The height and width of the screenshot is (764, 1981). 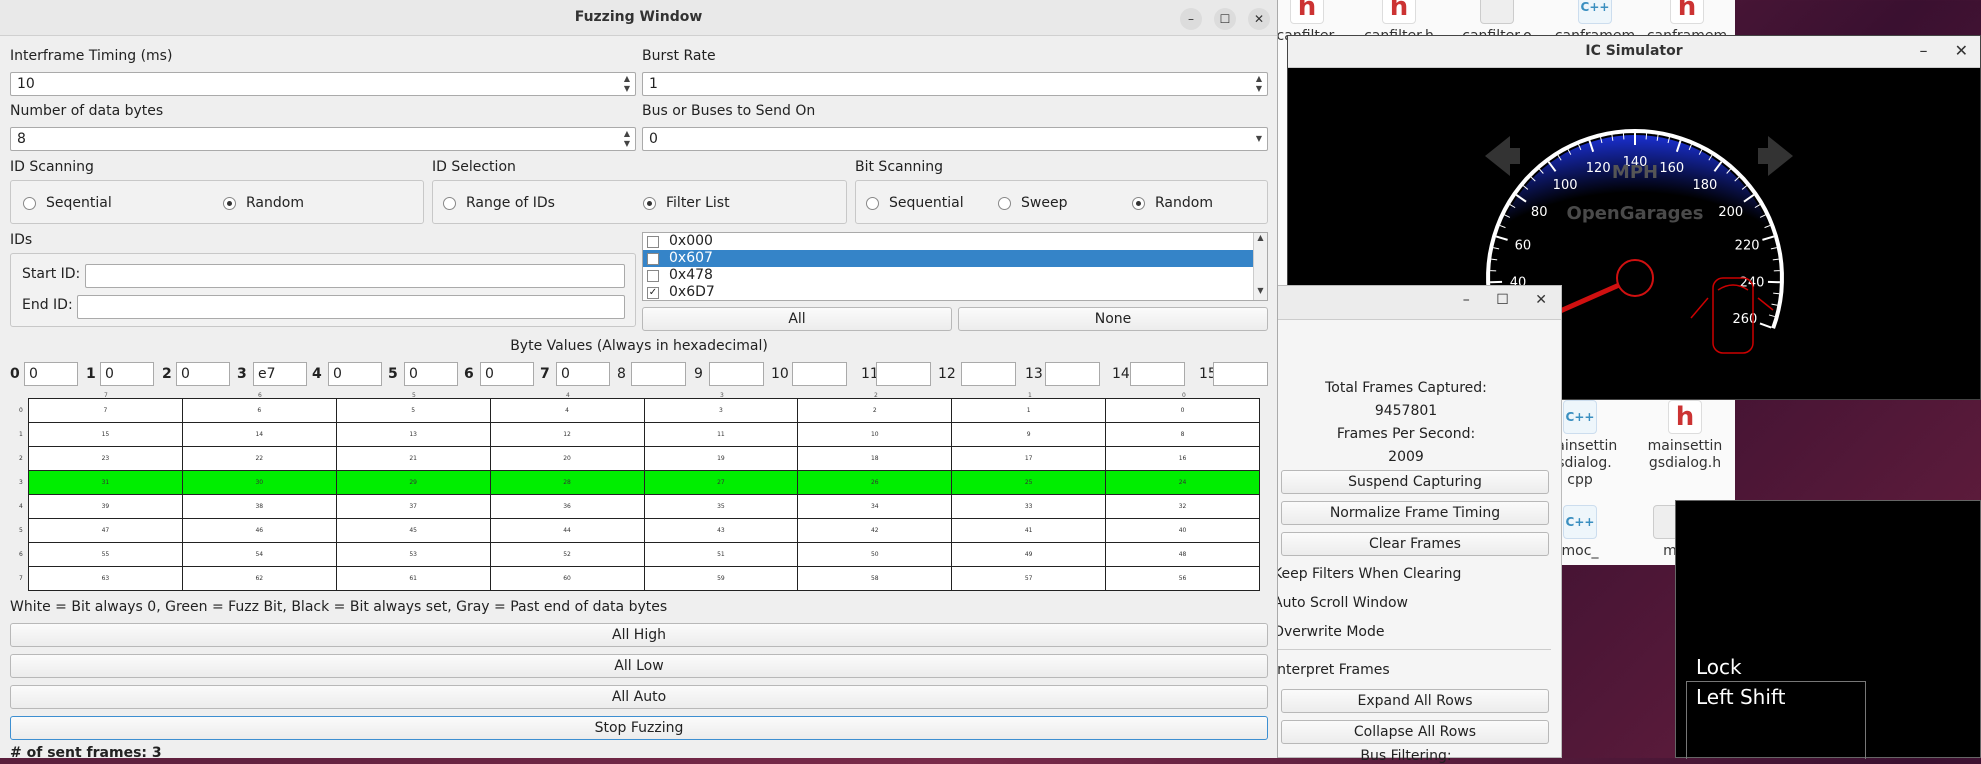 What do you see at coordinates (1328, 632) in the screenshot?
I see `overwrite-mode-checkbox: Overwrite Mode` at bounding box center [1328, 632].